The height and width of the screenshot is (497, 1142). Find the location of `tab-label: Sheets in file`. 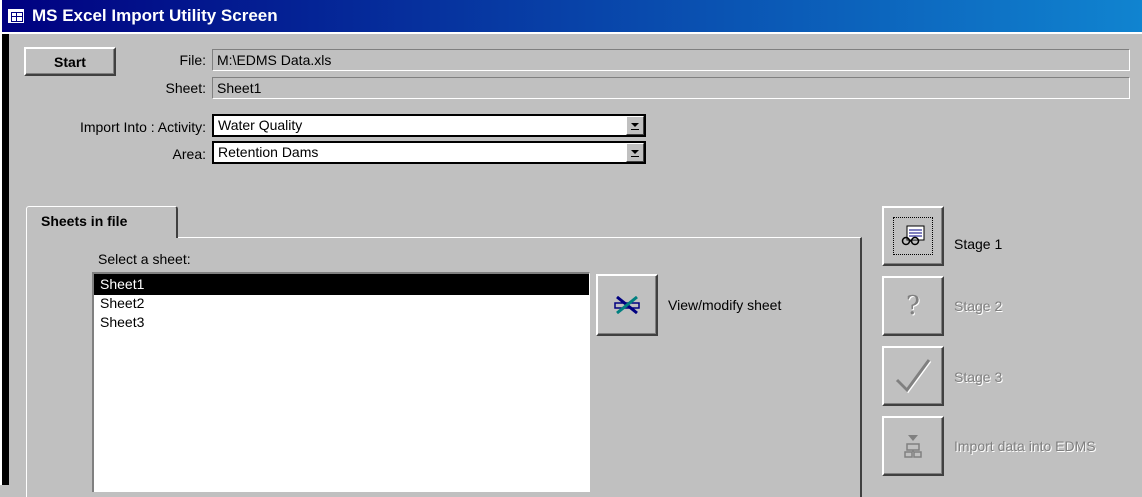

tab-label: Sheets in file is located at coordinates (84, 221).